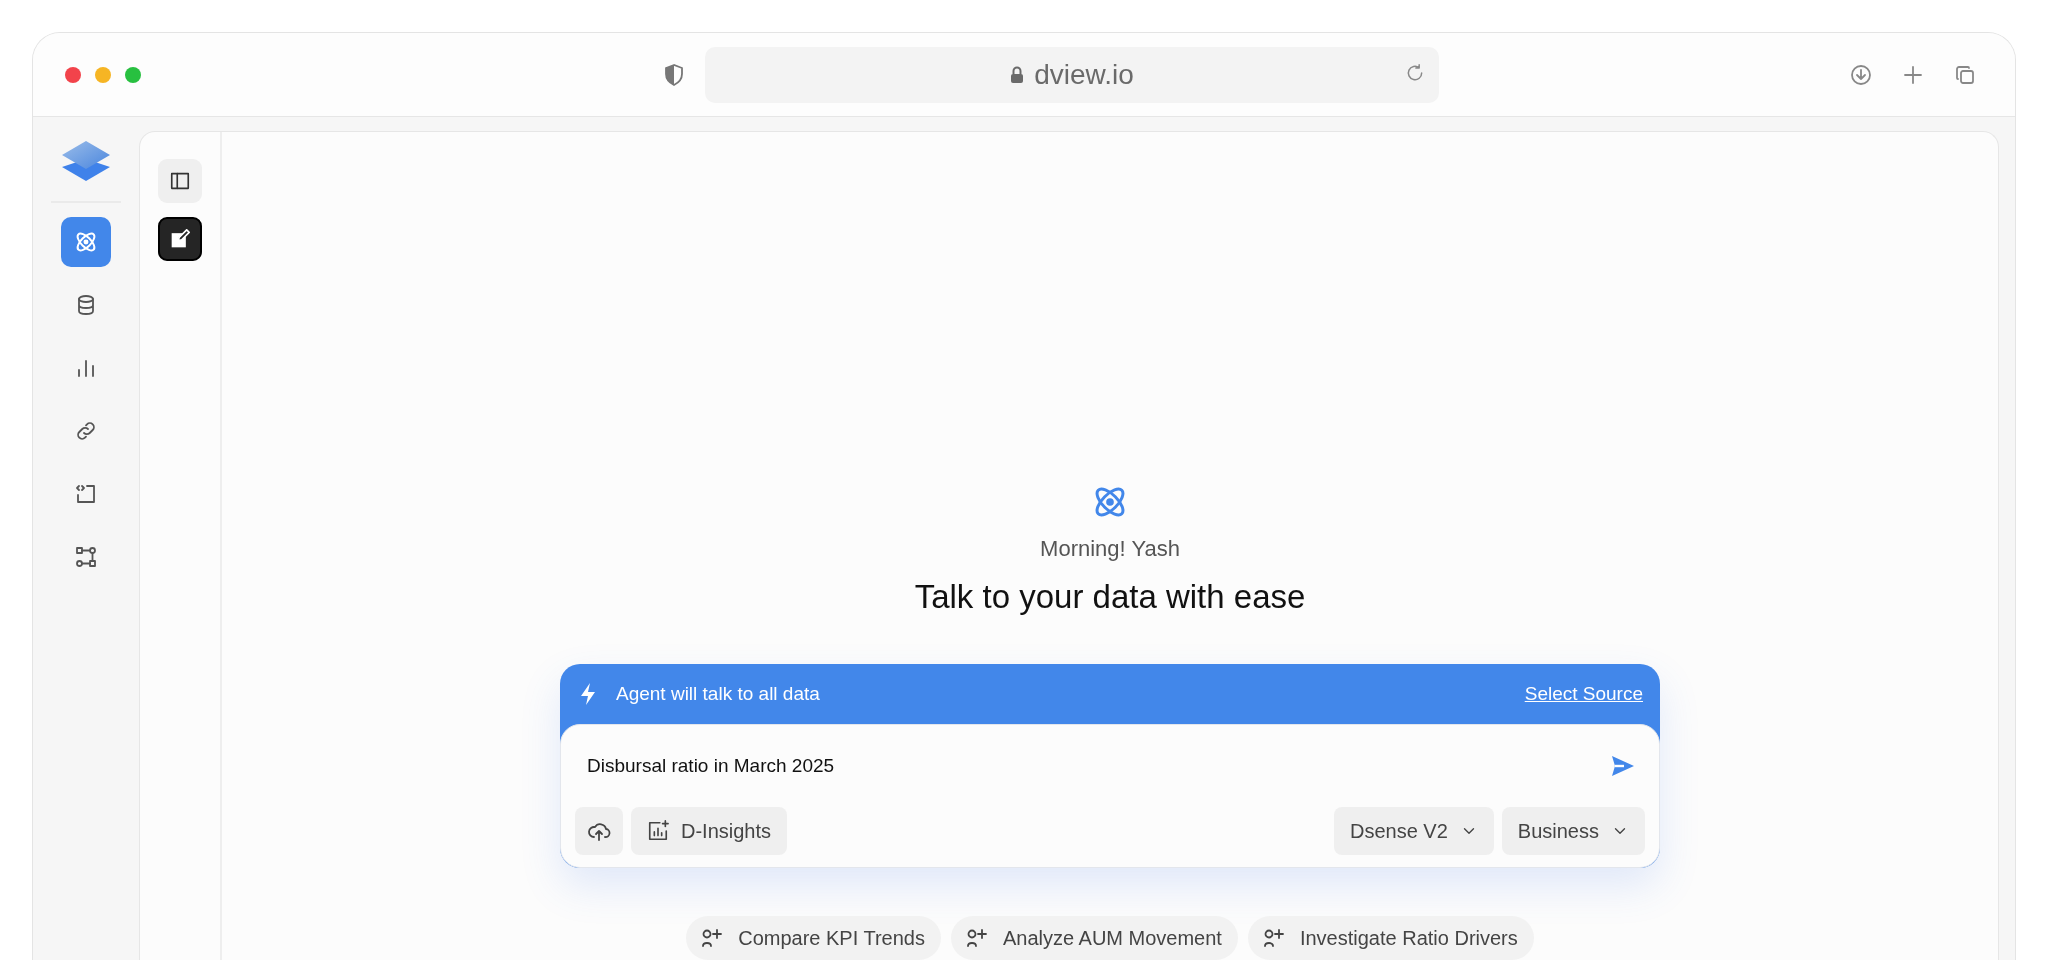 Image resolution: width=2048 pixels, height=960 pixels. What do you see at coordinates (1861, 74) in the screenshot?
I see `download-icon` at bounding box center [1861, 74].